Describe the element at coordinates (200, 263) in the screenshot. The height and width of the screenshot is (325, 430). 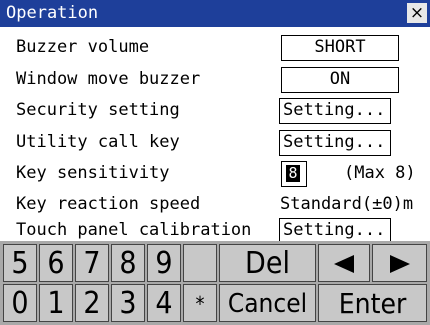
I see `key-blank` at that location.